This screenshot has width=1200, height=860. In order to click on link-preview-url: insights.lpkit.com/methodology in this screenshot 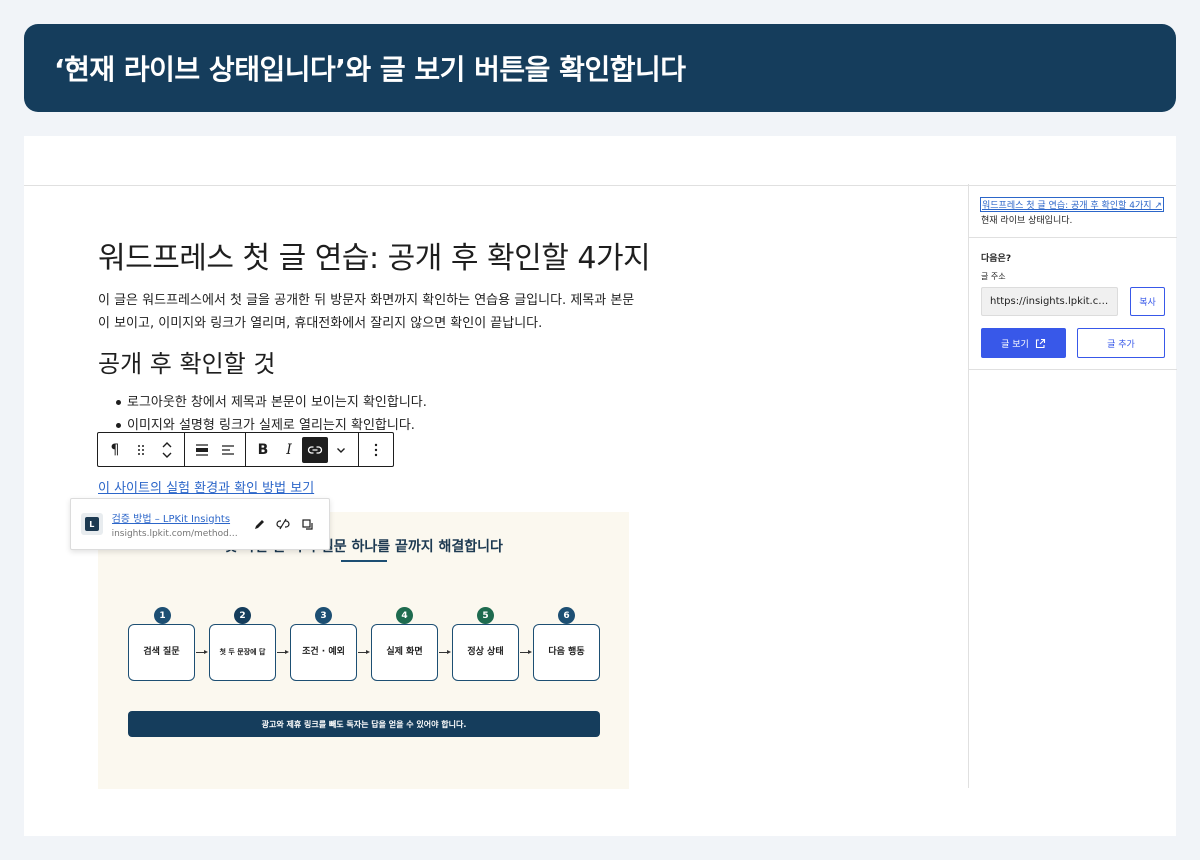, I will do `click(176, 533)`.